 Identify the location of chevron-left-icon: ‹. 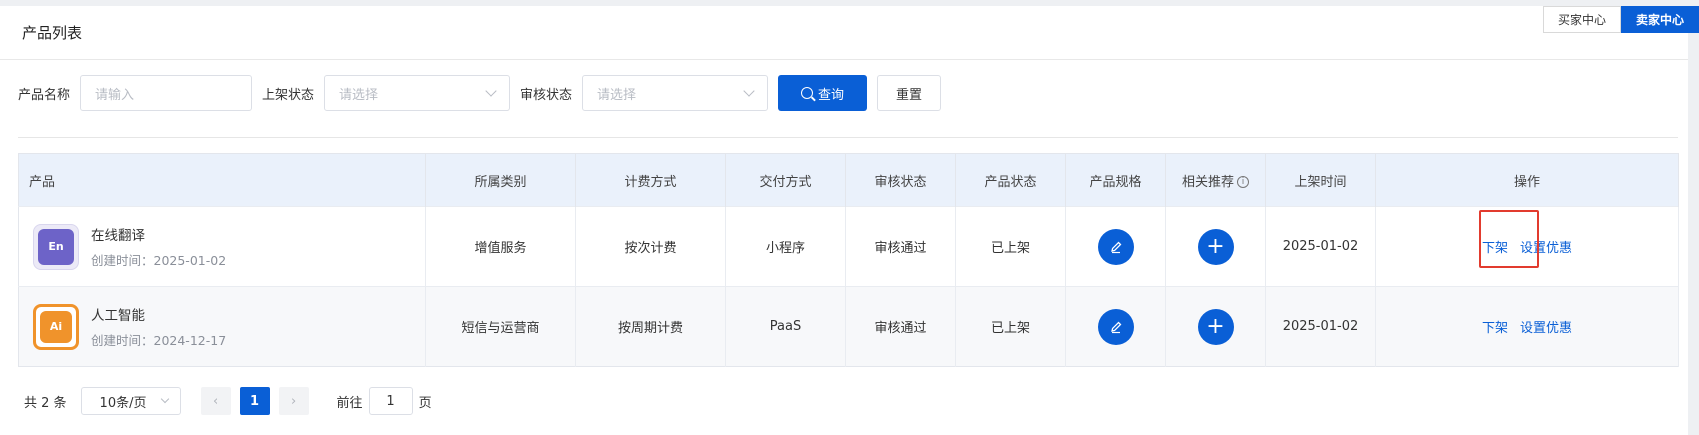
(215, 401).